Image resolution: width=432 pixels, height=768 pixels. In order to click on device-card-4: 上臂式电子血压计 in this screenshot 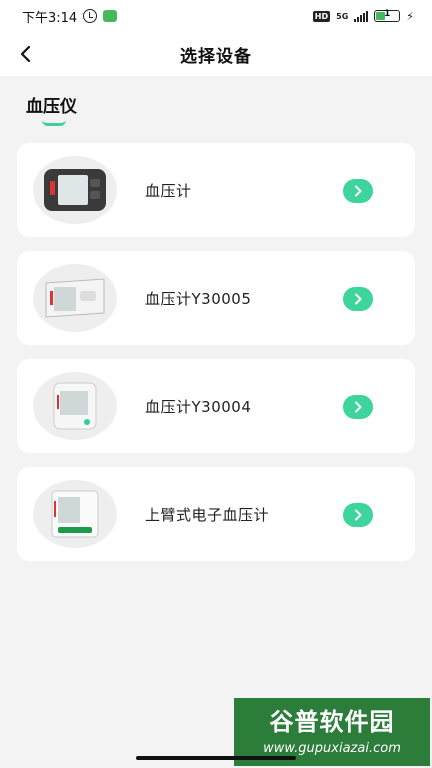, I will do `click(216, 514)`.